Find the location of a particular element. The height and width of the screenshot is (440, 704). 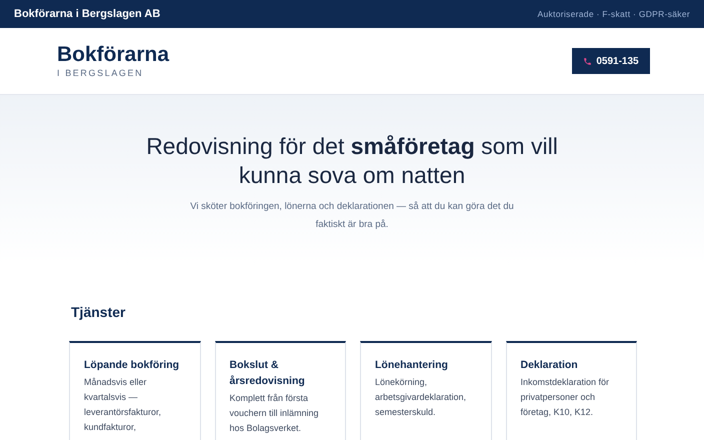

section-heading: Tjänster is located at coordinates (98, 312).